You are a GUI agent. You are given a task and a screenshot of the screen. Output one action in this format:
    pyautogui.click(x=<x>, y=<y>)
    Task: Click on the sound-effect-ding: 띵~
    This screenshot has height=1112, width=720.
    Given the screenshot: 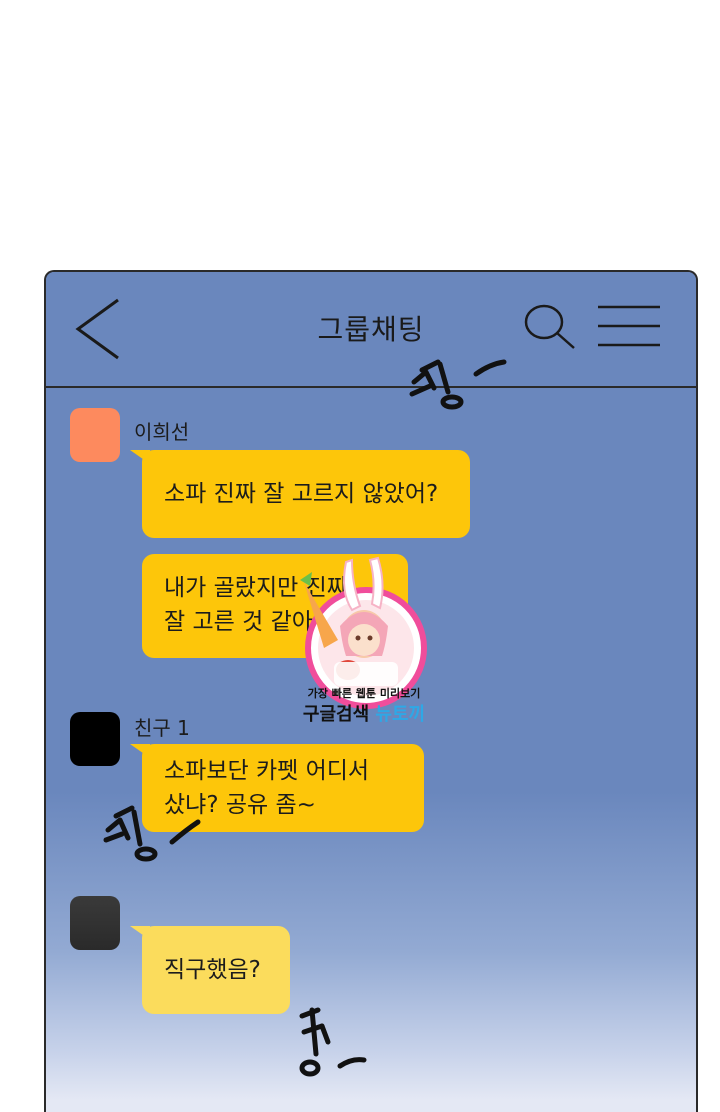 What is the action you would take?
    pyautogui.click(x=333, y=1049)
    